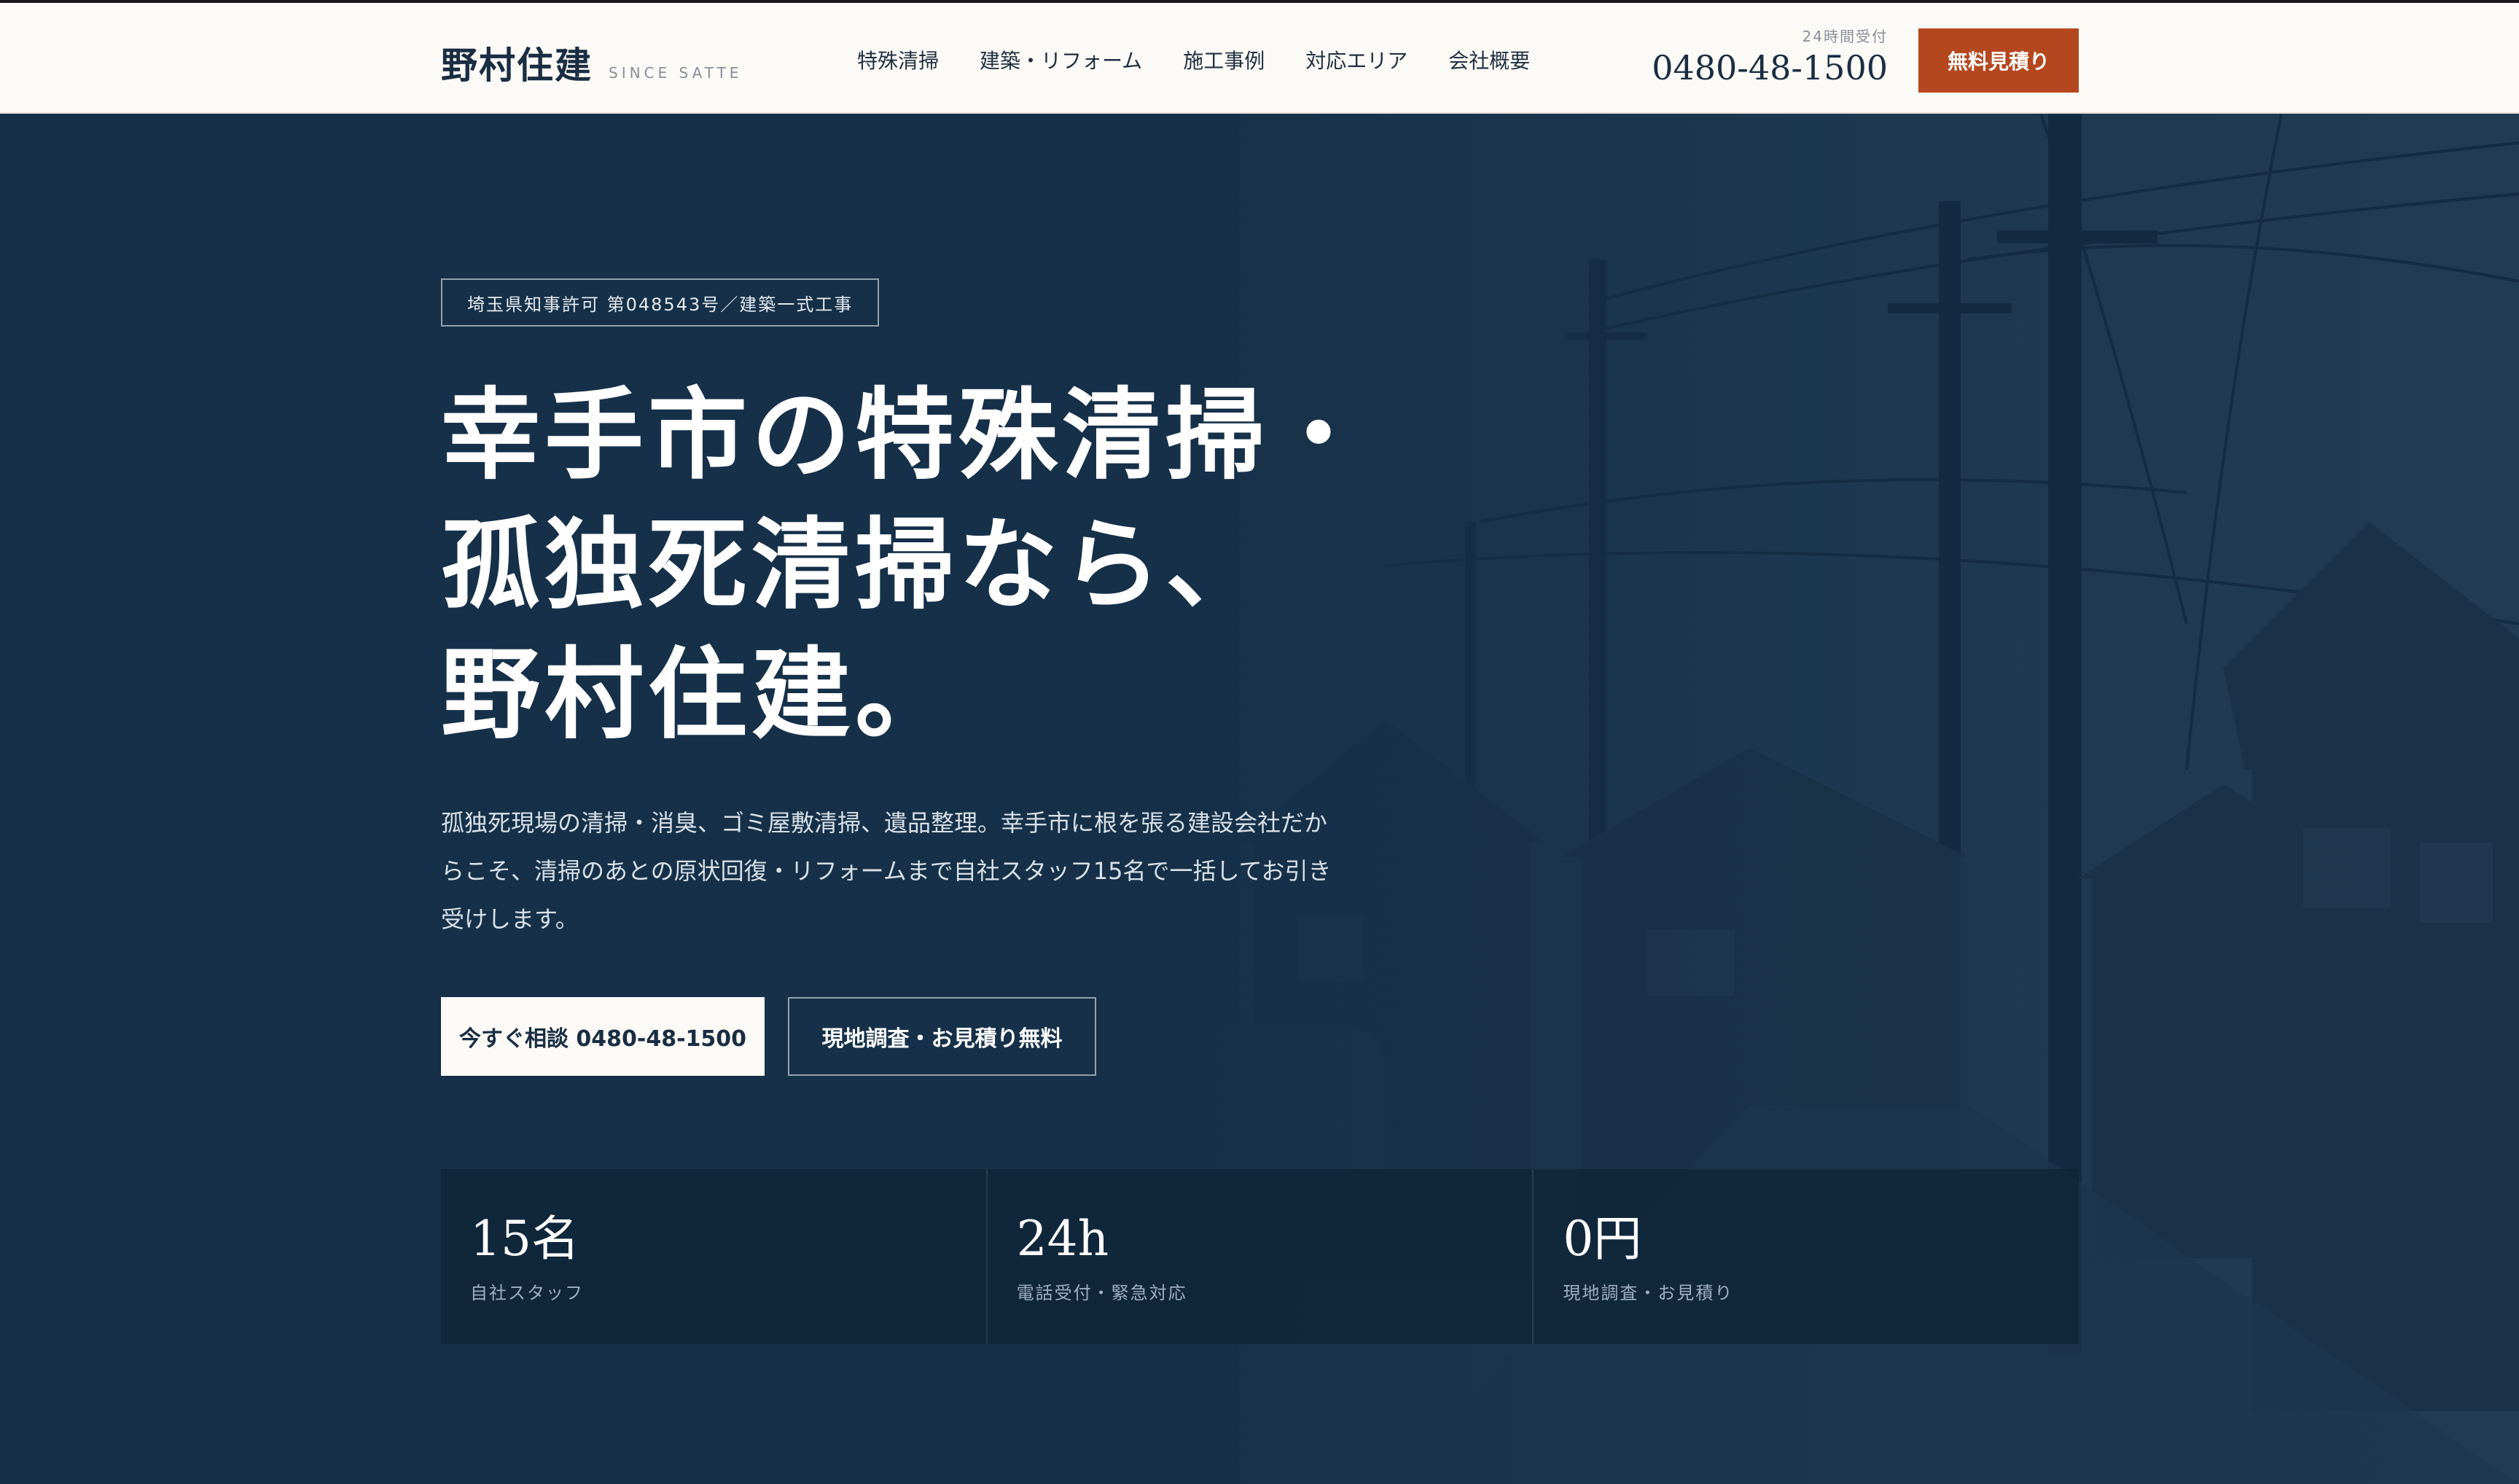 Image resolution: width=2519 pixels, height=1484 pixels. What do you see at coordinates (1602, 1239) in the screenshot?
I see `stat-value: 0円` at bounding box center [1602, 1239].